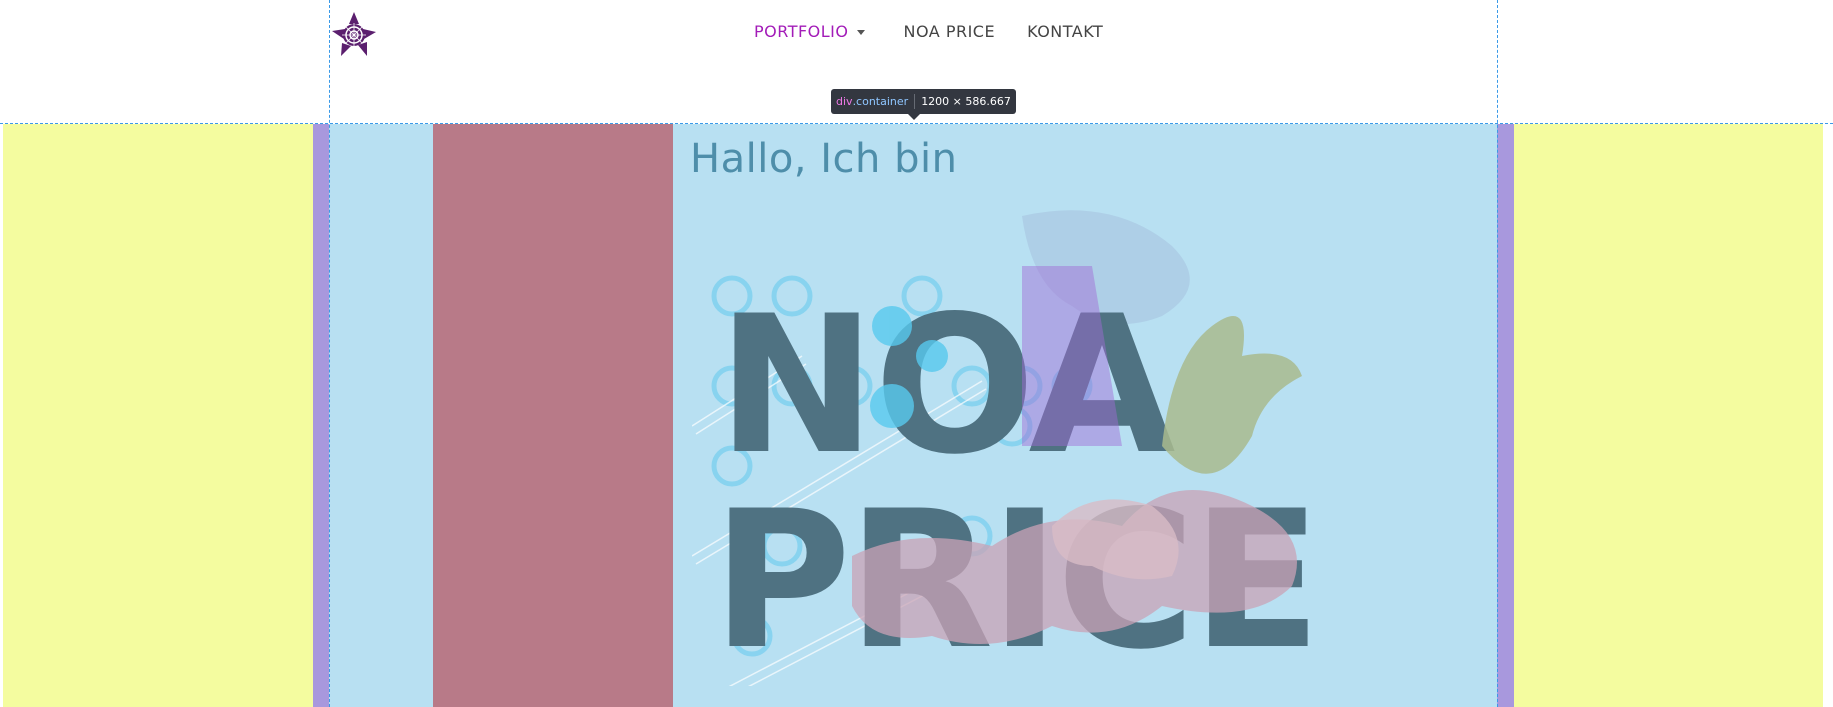  I want to click on margin-overlay-right, so click(1668, 415).